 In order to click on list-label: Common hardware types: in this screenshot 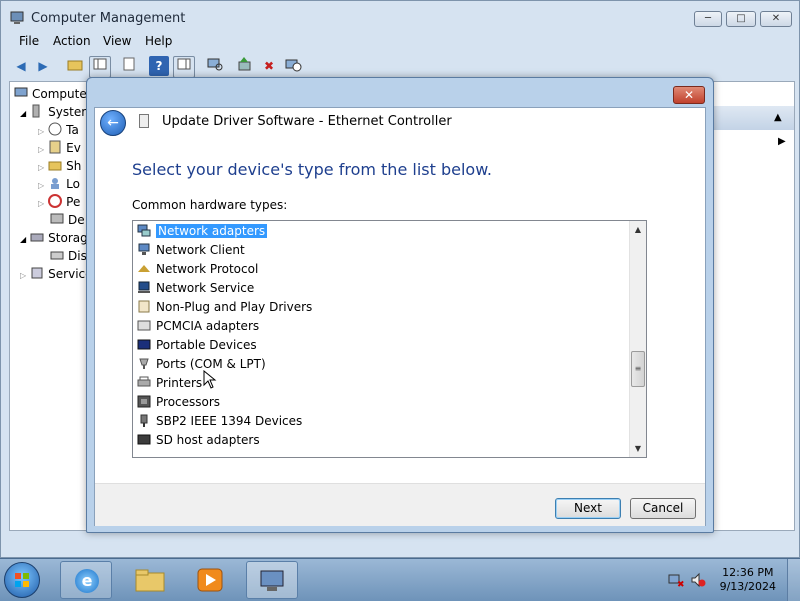, I will do `click(210, 205)`.